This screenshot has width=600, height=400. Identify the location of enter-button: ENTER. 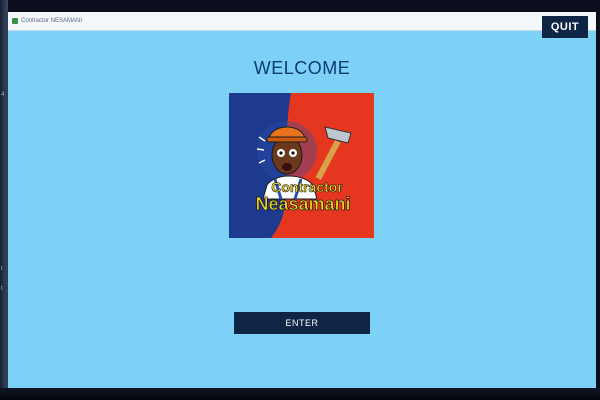
(302, 323).